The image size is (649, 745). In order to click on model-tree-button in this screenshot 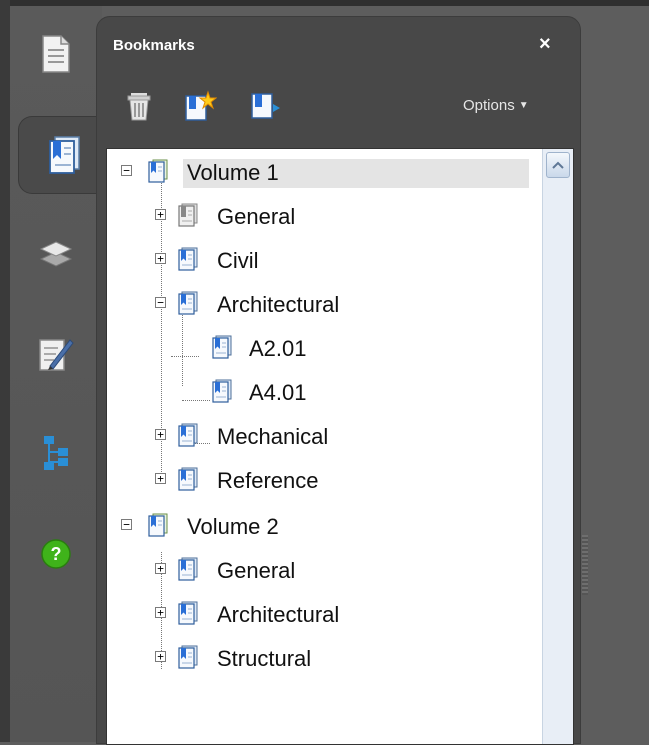, I will do `click(56, 452)`.